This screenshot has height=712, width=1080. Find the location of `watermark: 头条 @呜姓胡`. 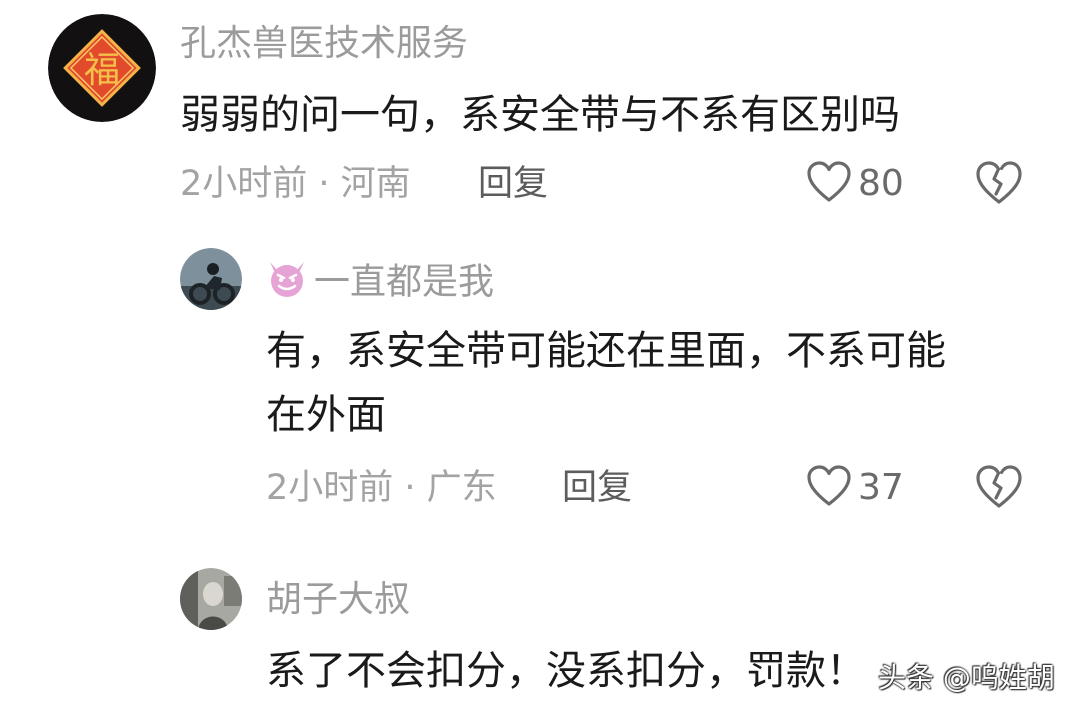

watermark: 头条 @呜姓胡 is located at coordinates (966, 677).